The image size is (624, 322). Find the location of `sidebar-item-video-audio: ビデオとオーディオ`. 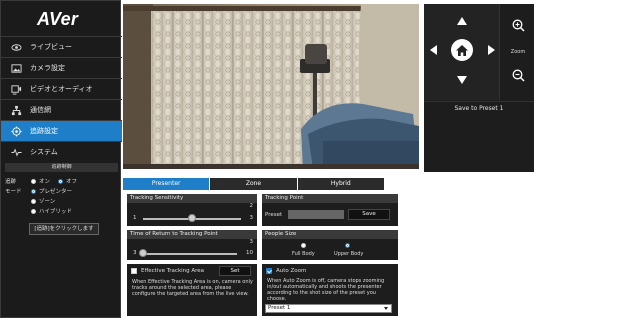

sidebar-item-video-audio: ビデオとオーディオ is located at coordinates (61, 88).